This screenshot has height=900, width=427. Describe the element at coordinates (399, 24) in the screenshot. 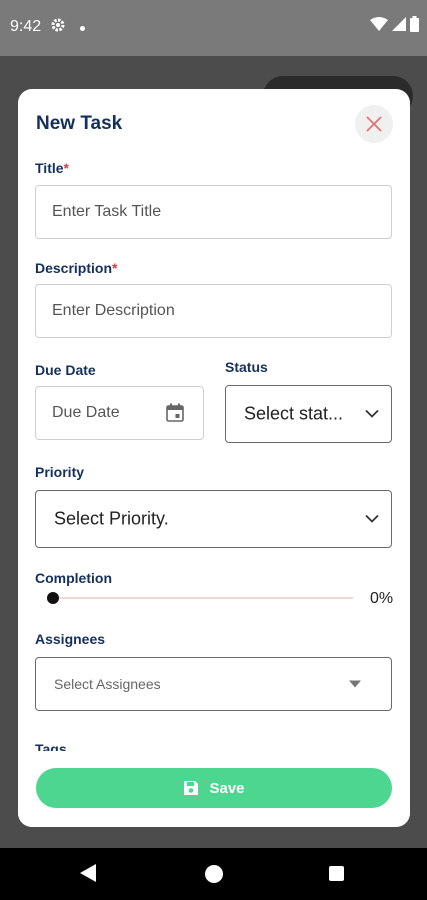

I see `signal-icon` at that location.